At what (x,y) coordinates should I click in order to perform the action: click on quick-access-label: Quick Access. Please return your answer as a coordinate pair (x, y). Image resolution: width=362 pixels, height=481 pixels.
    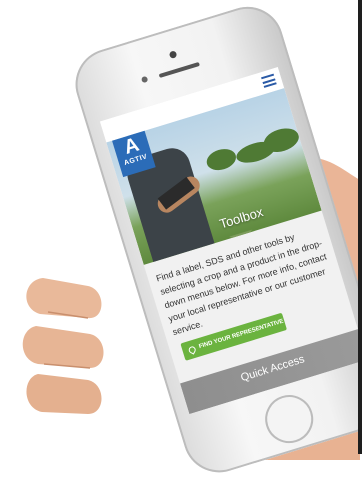
    Looking at the image, I should click on (273, 369).